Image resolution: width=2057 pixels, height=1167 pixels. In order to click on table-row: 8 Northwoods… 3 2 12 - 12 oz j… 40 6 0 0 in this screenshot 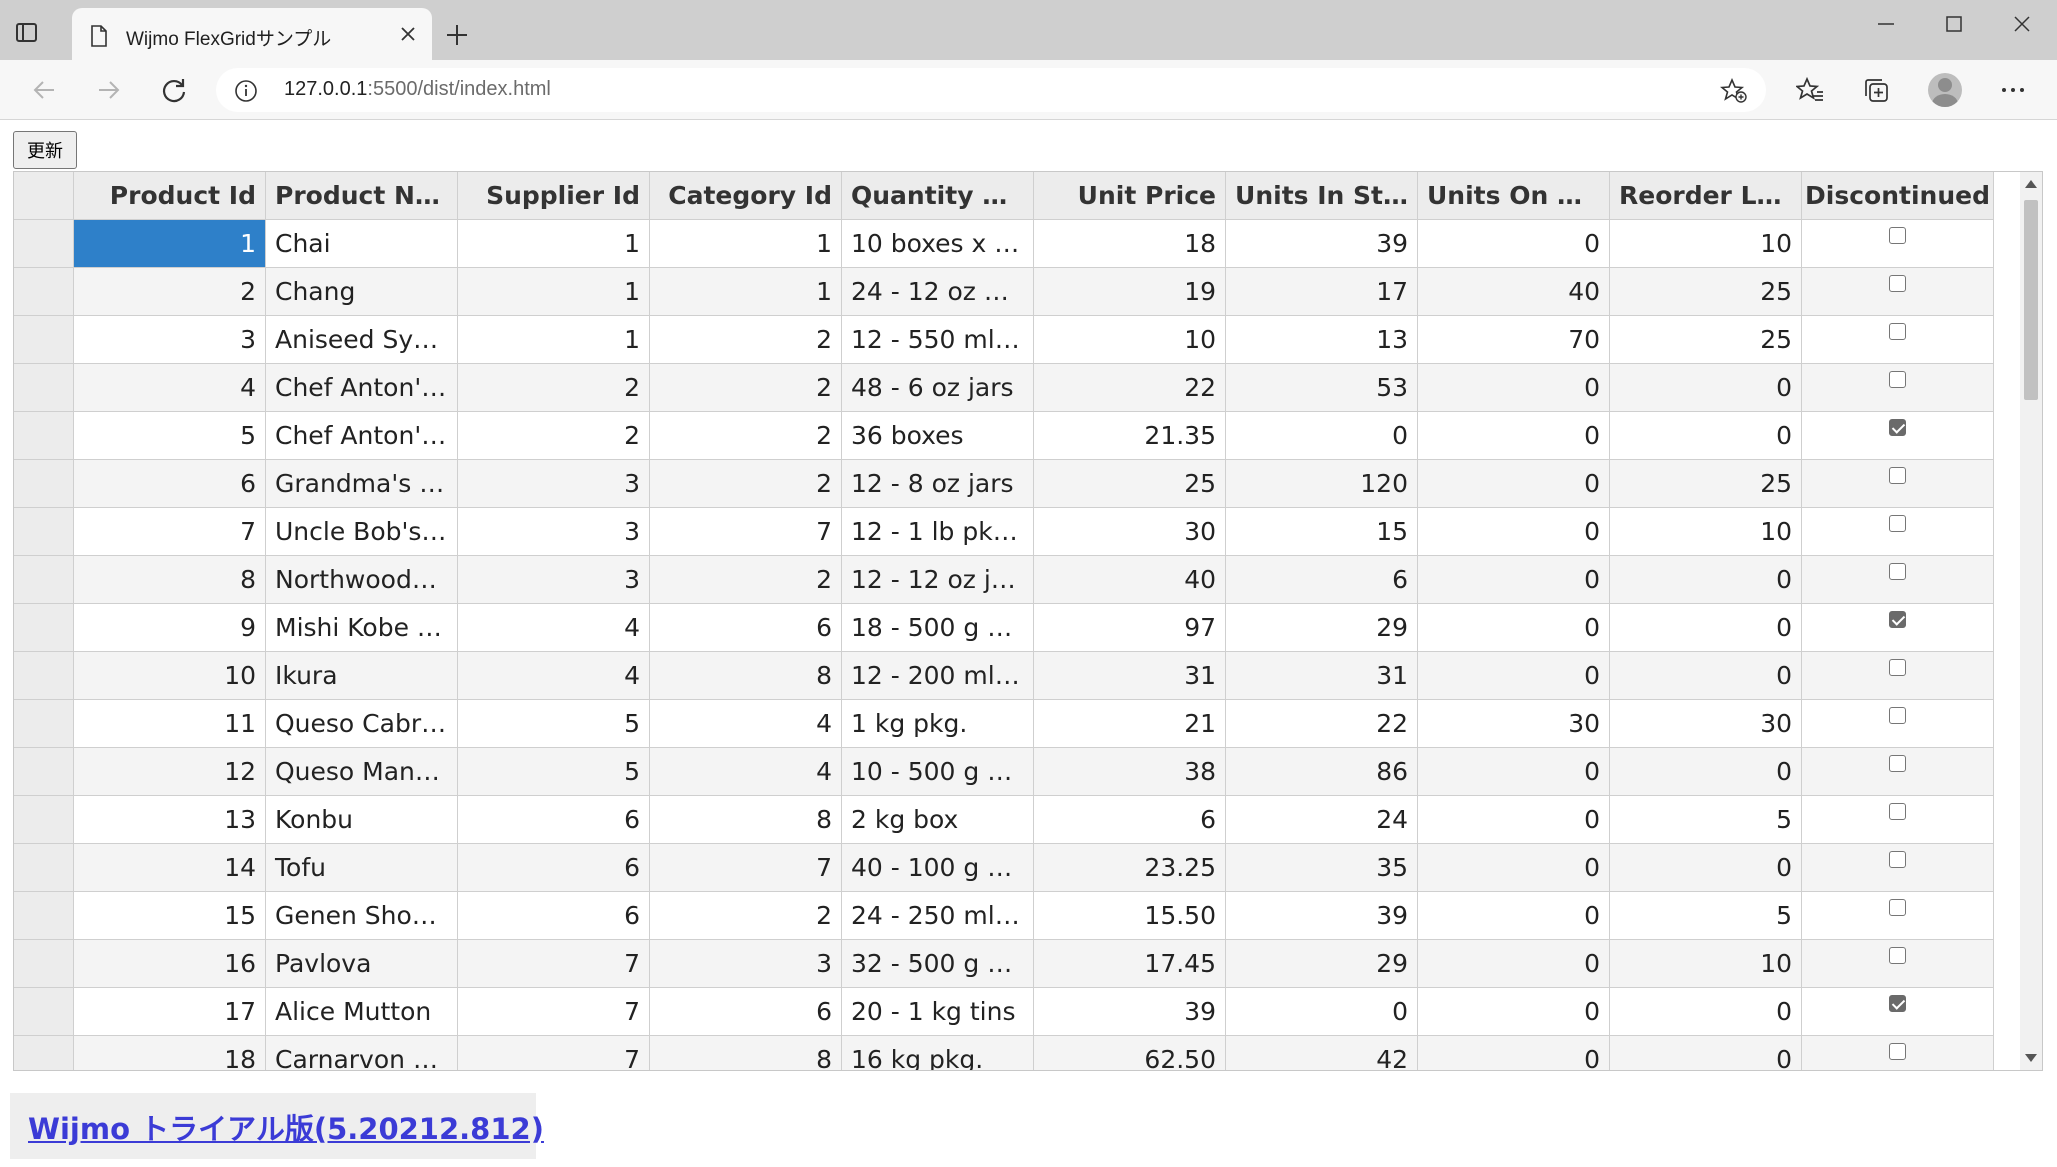, I will do `click(1005, 580)`.